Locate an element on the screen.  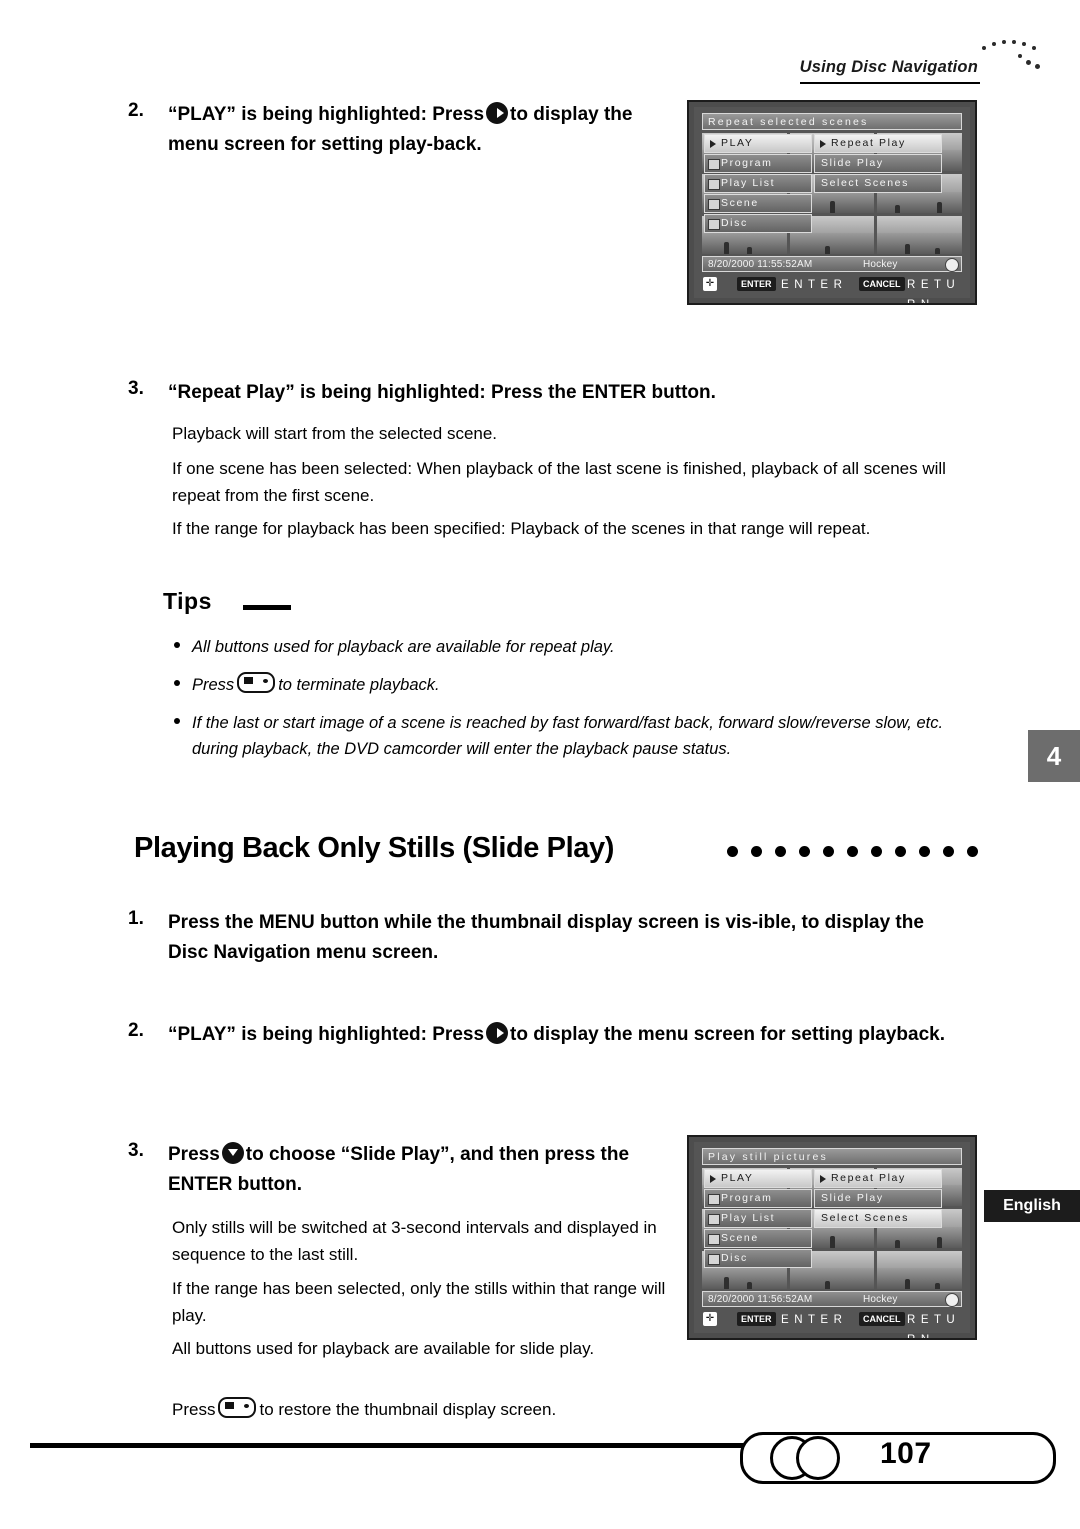
menu-item-label: Disc is located at coordinates (734, 223).